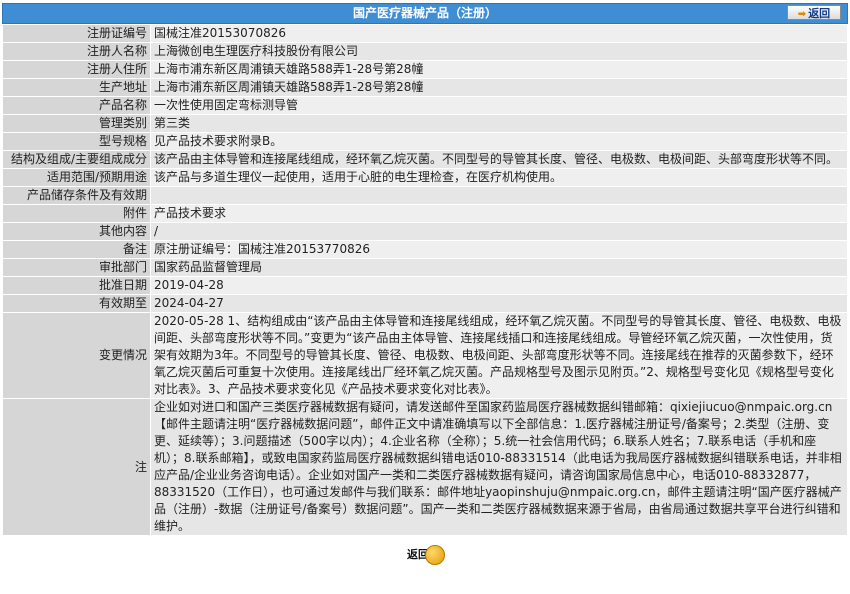 This screenshot has height=594, width=850. I want to click on table-row: 注册人名称 上海微创电生理医疗科技股份有限公司, so click(425, 51).